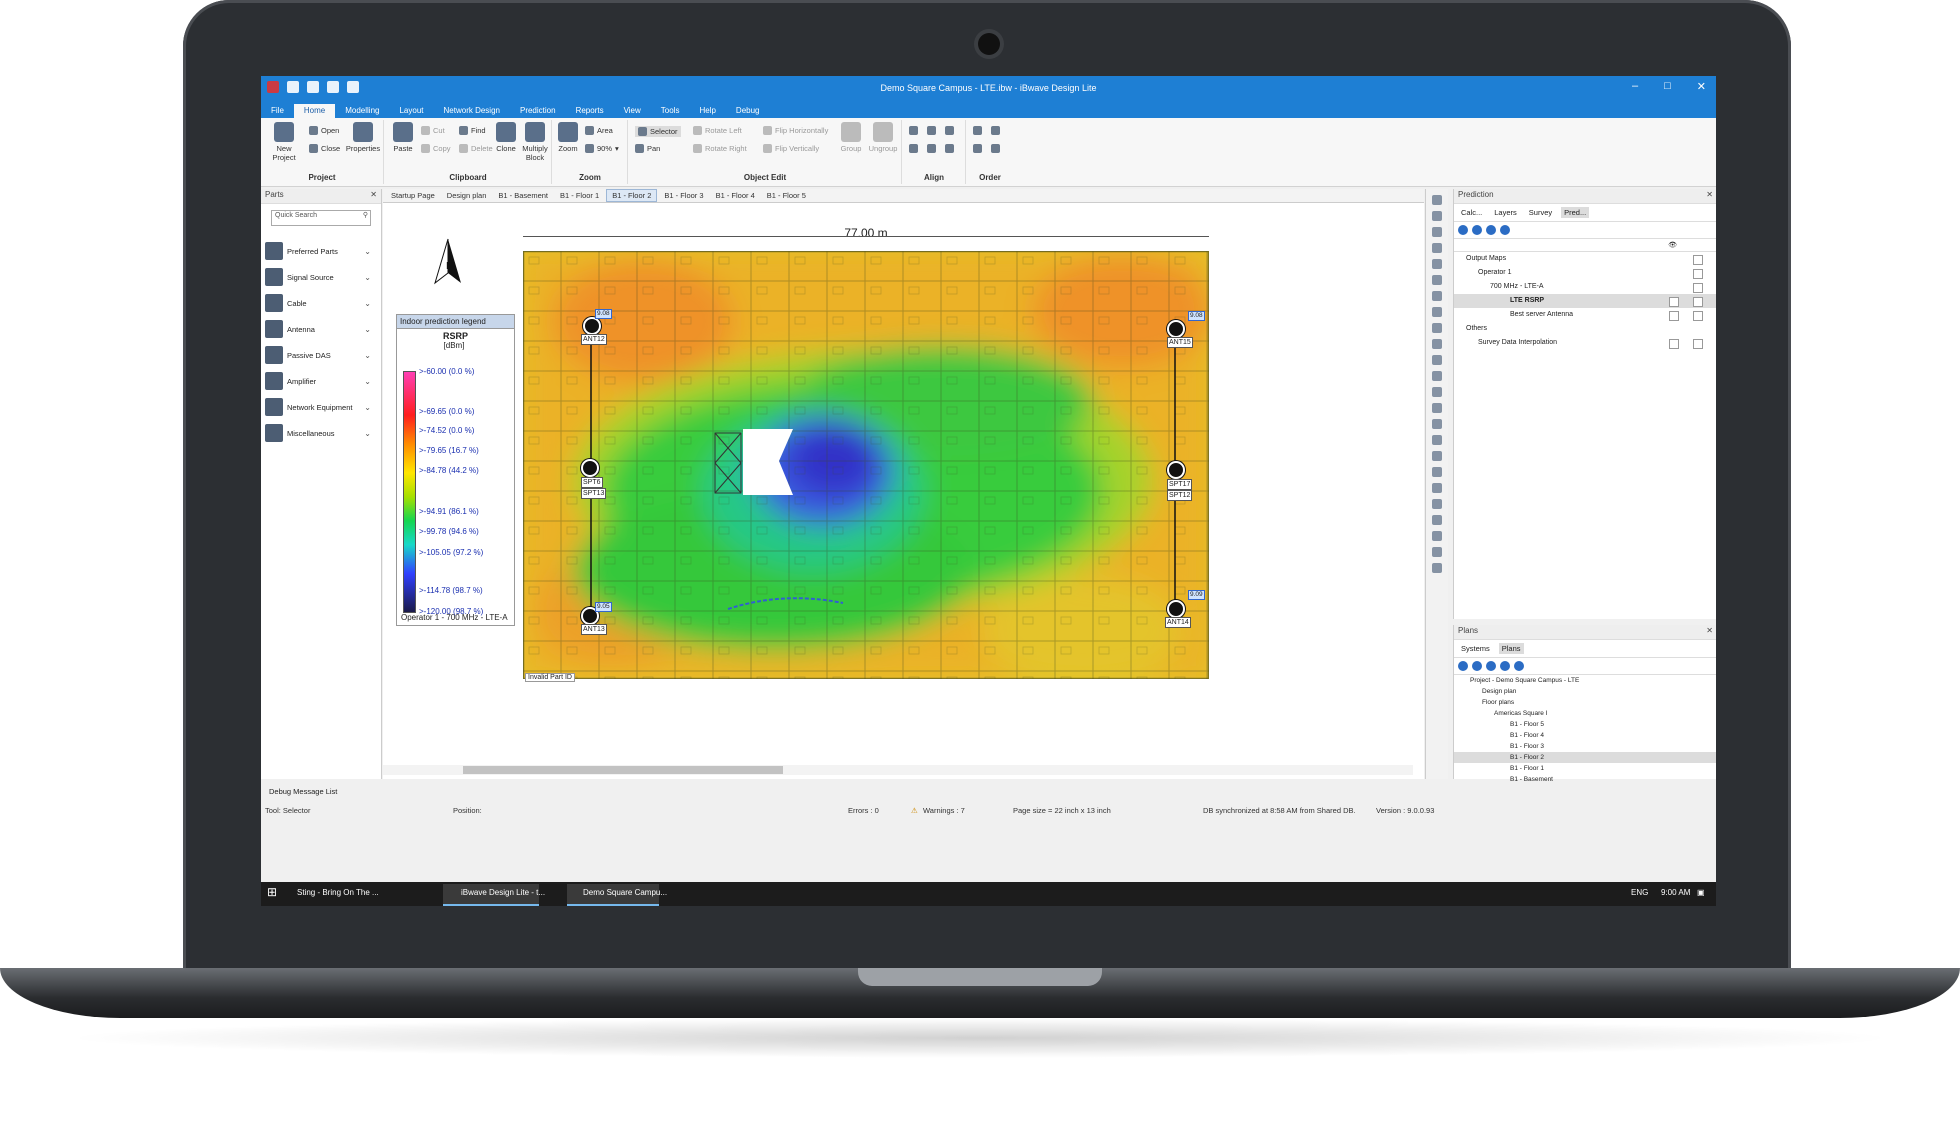 This screenshot has width=1960, height=1123. I want to click on tab-reports: Reports, so click(590, 111).